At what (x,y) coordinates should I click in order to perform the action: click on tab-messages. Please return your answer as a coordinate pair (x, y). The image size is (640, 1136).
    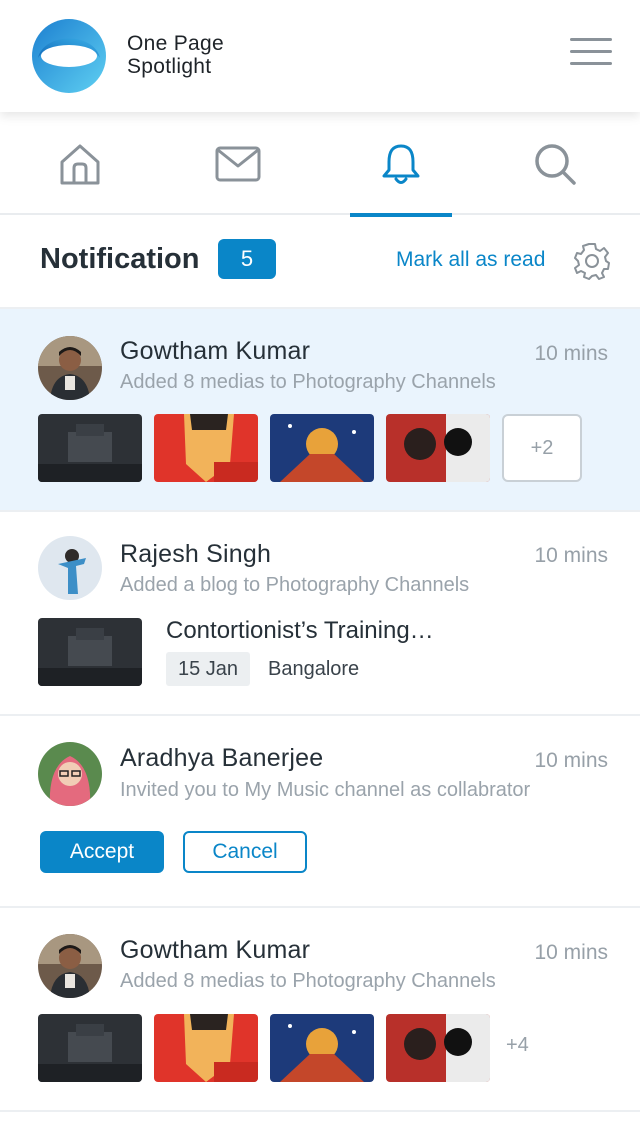
    Looking at the image, I should click on (238, 163).